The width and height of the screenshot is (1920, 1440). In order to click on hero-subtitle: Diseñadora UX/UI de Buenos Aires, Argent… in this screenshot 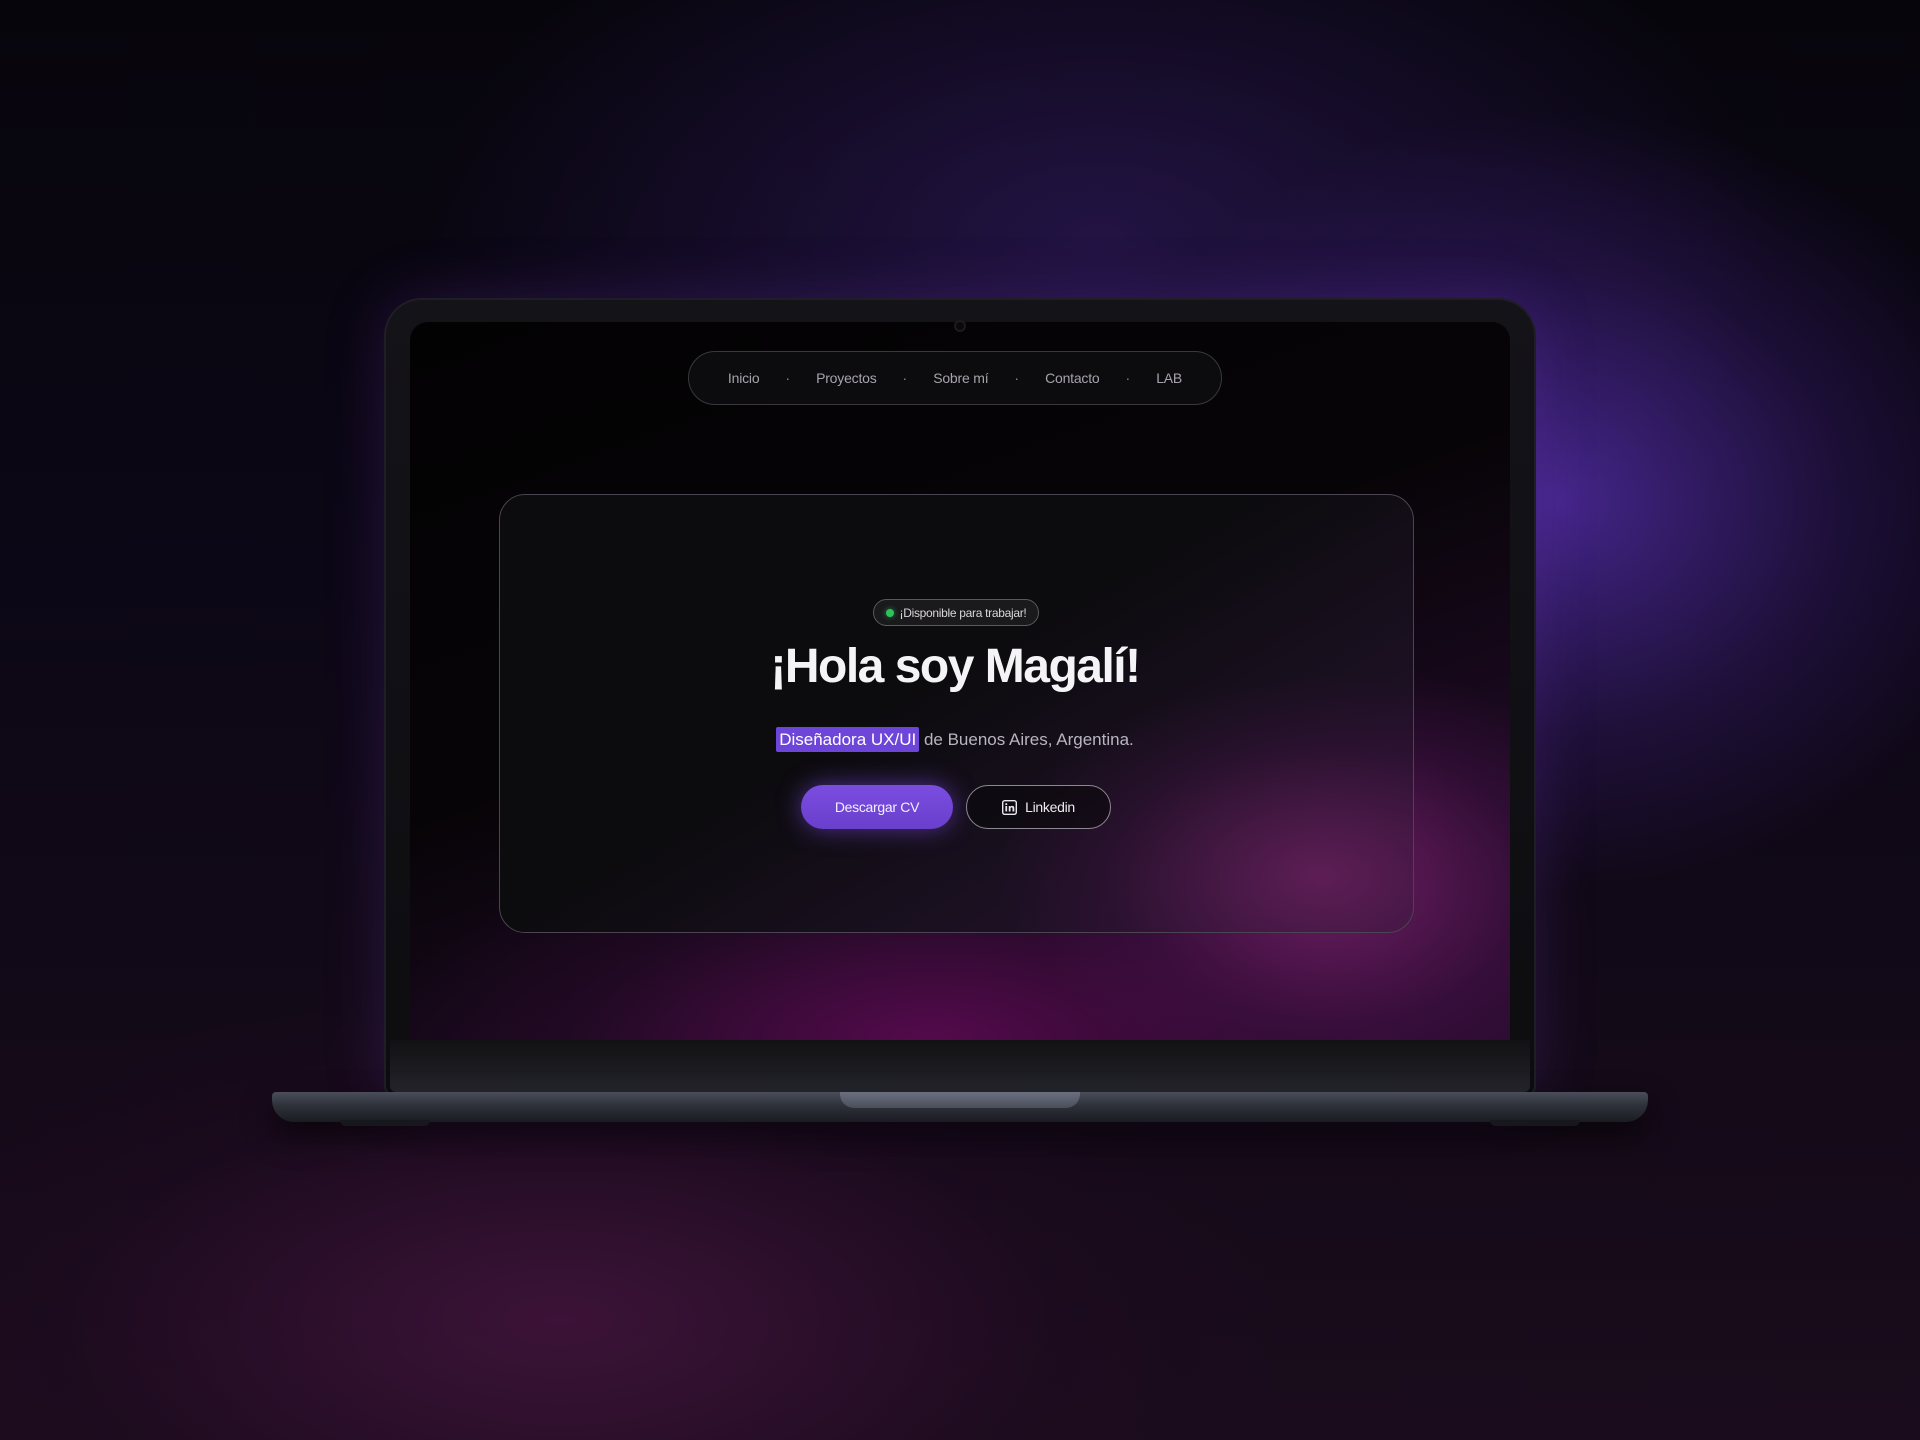, I will do `click(955, 740)`.